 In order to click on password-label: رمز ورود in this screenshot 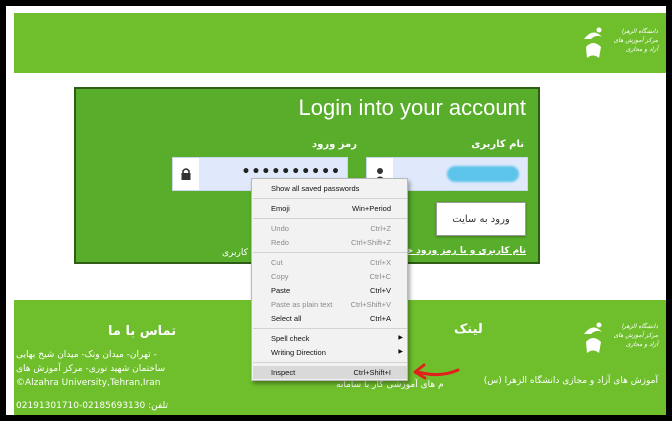, I will do `click(334, 144)`.